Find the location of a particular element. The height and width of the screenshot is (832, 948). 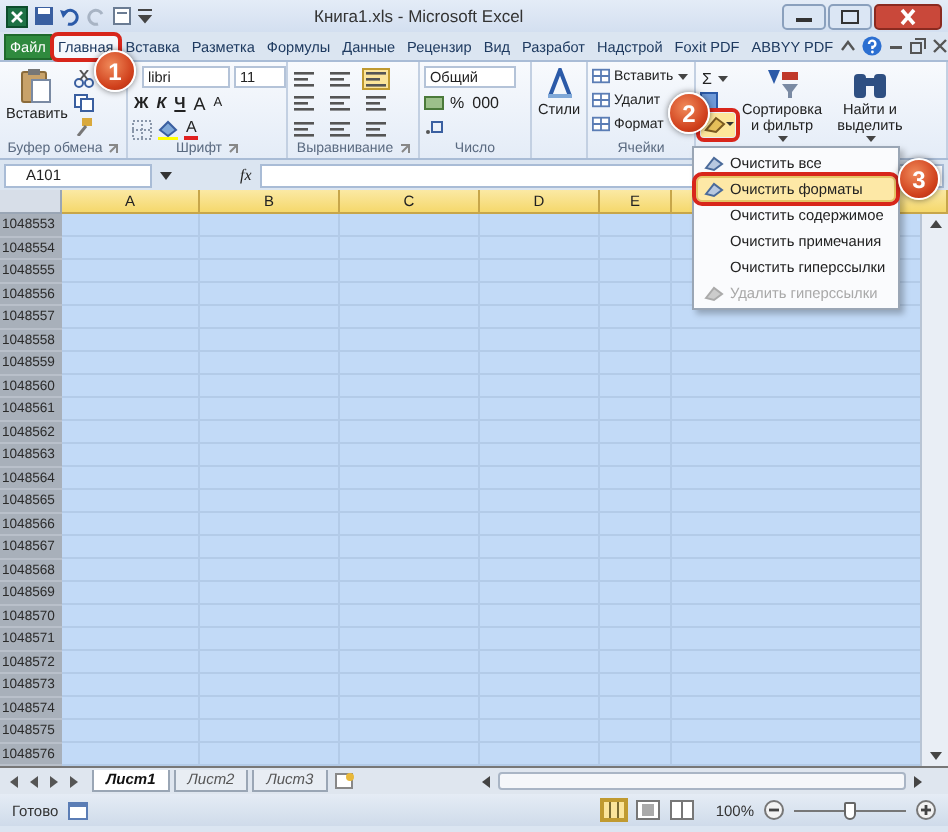

border-icon is located at coordinates (142, 129).